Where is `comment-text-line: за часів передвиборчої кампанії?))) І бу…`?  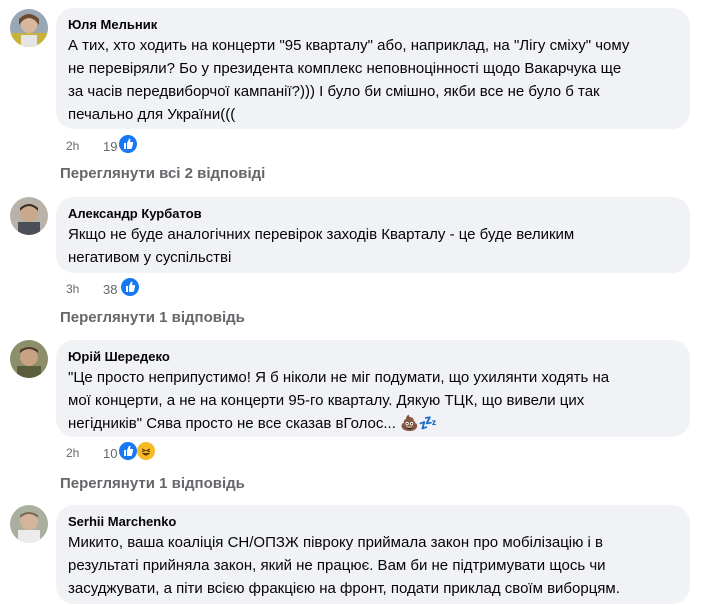
comment-text-line: за часів передвиборчої кампанії?))) І бу… is located at coordinates (334, 91).